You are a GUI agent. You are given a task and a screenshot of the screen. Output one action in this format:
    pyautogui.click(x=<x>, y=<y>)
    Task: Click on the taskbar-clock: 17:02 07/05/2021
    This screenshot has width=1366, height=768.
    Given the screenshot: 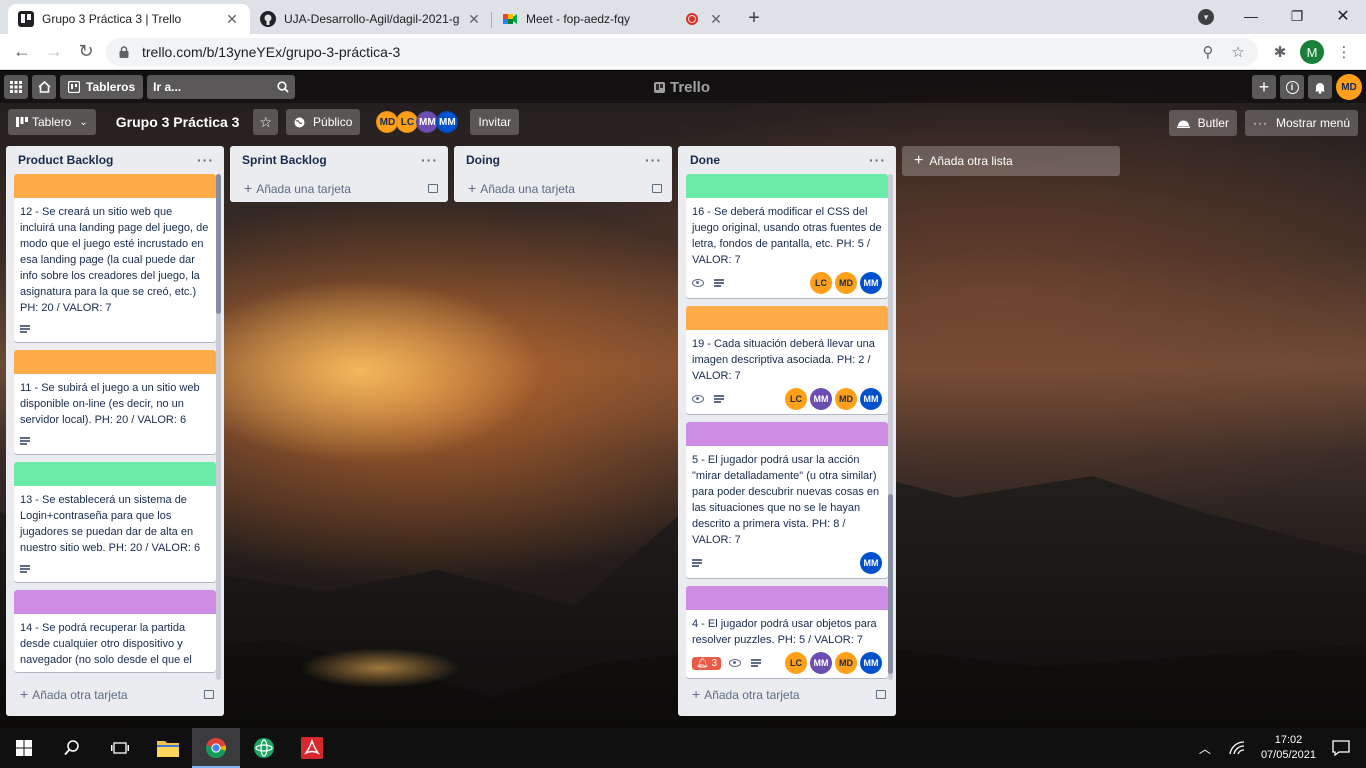 What is the action you would take?
    pyautogui.click(x=1288, y=748)
    